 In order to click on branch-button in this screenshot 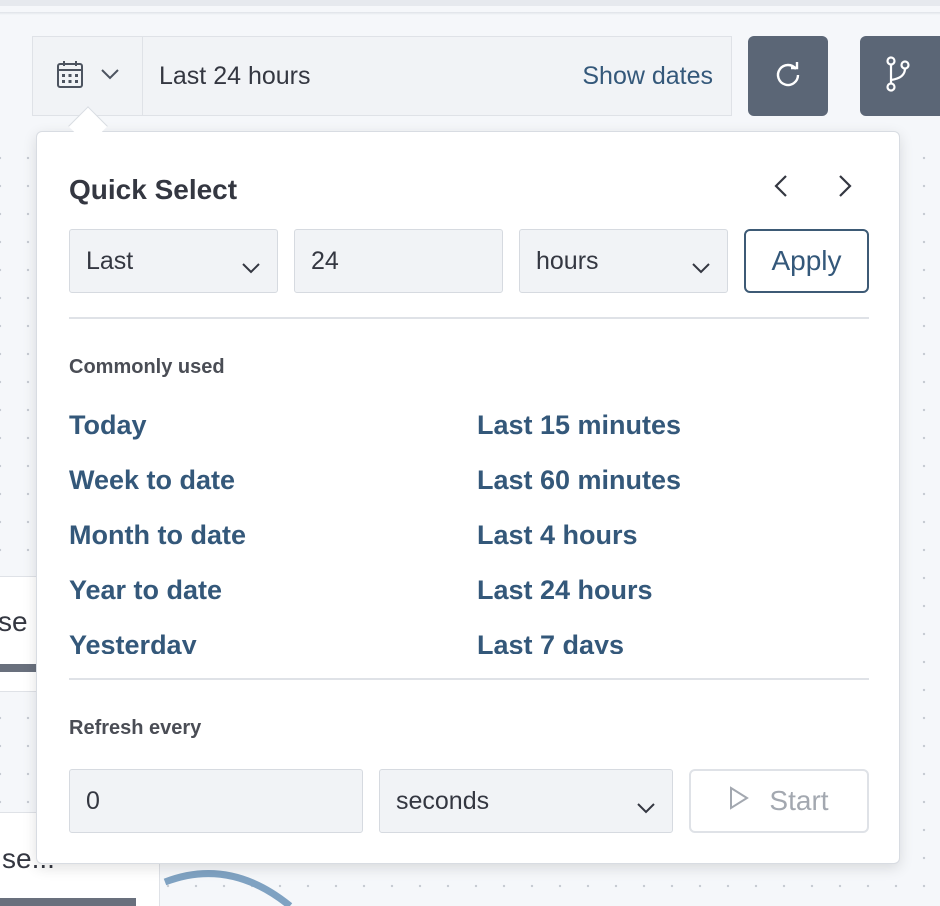, I will do `click(900, 76)`.